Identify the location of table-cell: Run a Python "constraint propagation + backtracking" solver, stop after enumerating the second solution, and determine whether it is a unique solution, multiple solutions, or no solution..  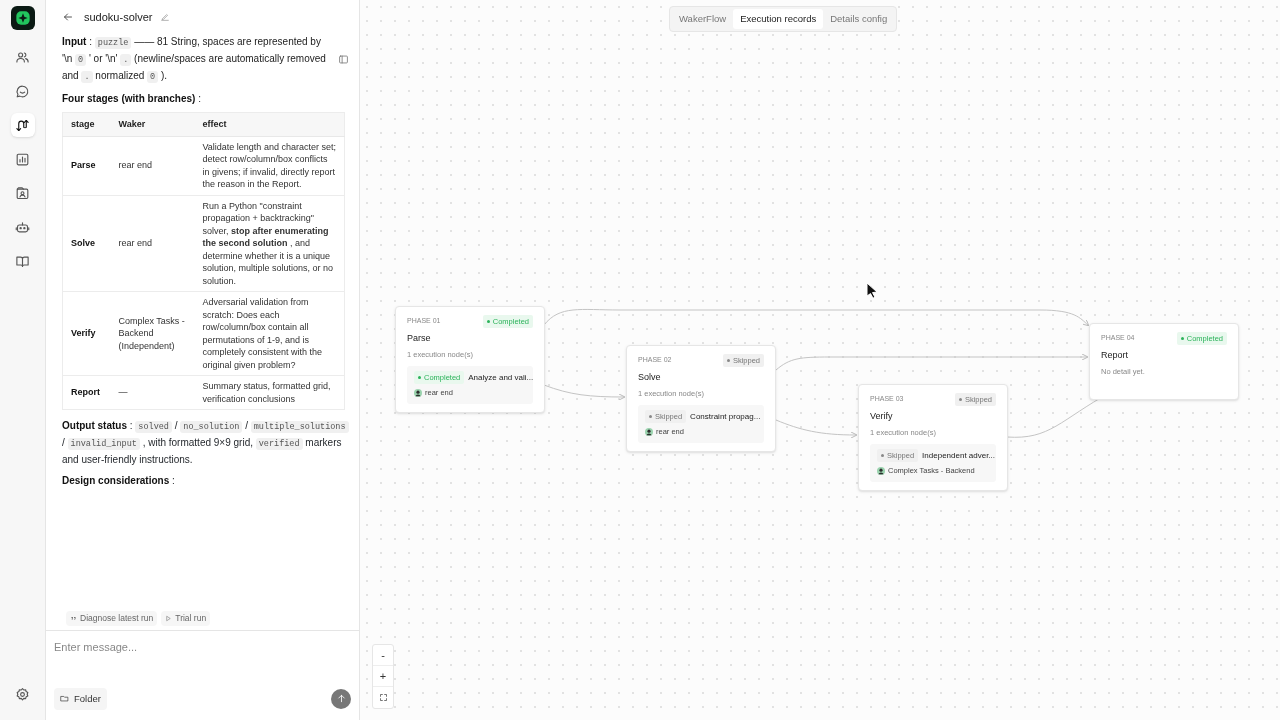
(269, 243).